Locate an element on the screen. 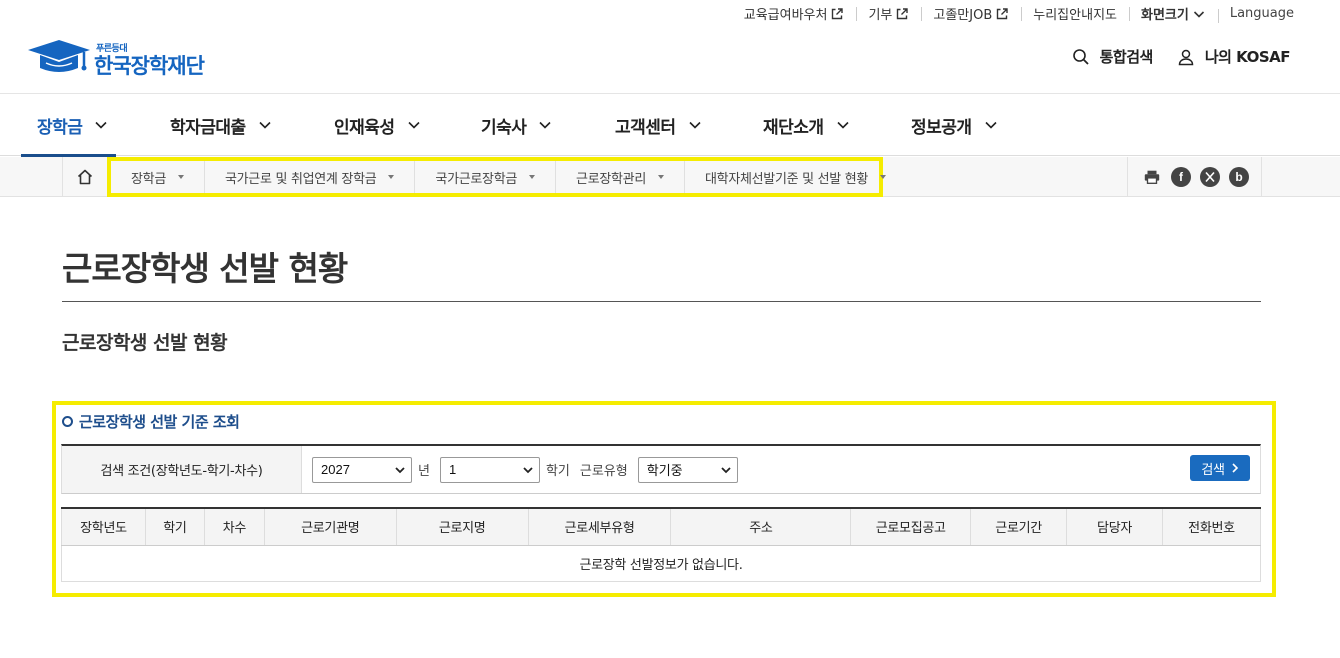  col-header: 담당자 is located at coordinates (1114, 526).